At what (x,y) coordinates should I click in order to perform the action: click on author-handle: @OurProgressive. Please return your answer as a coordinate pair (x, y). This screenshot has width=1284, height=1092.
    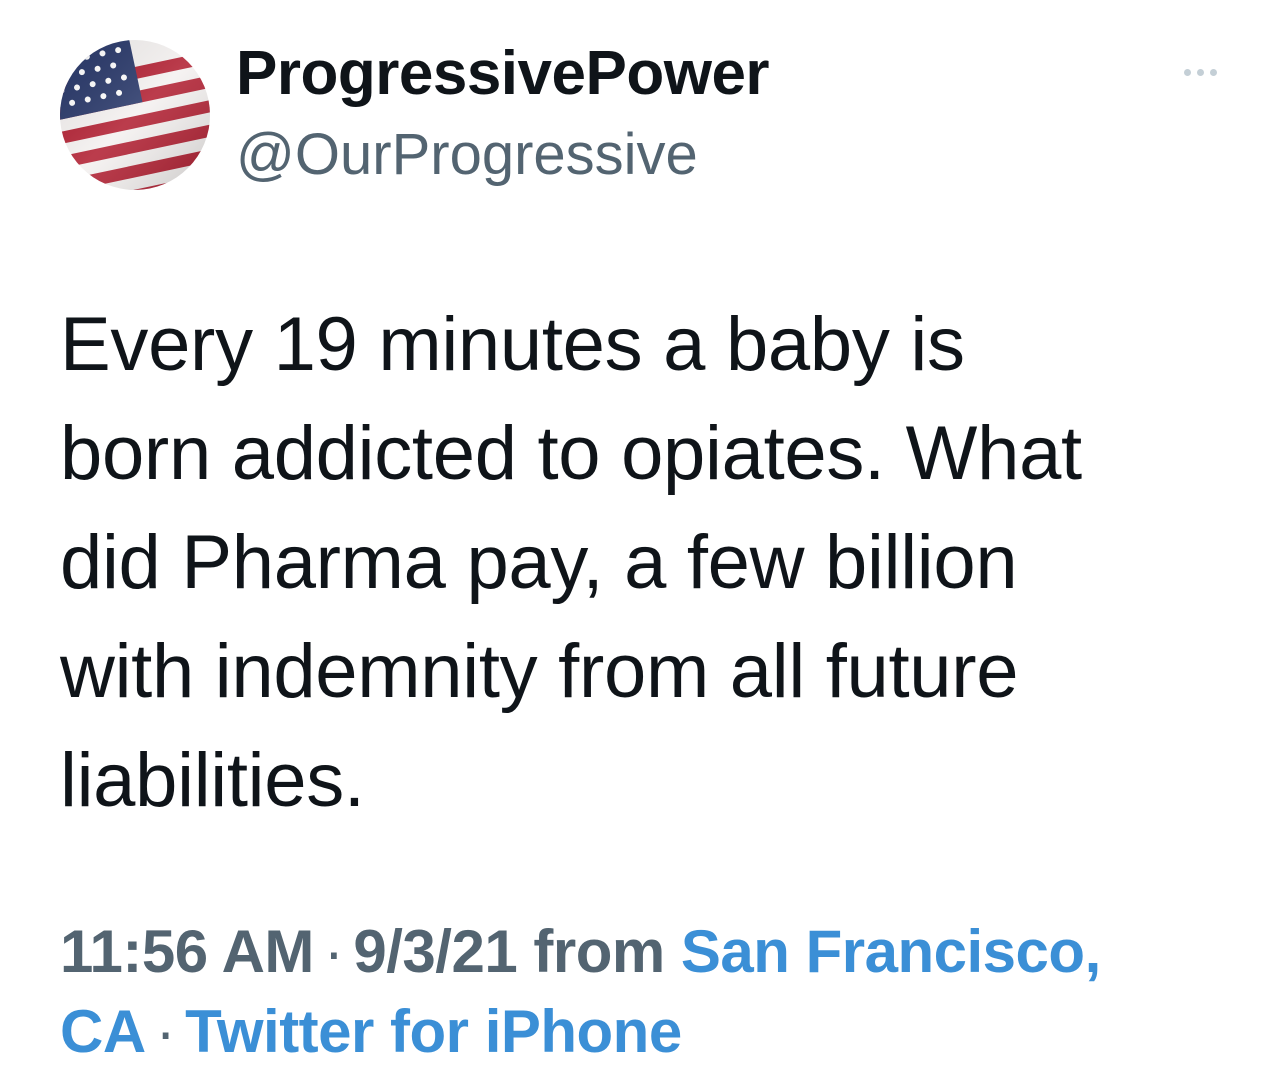
    Looking at the image, I should click on (467, 155).